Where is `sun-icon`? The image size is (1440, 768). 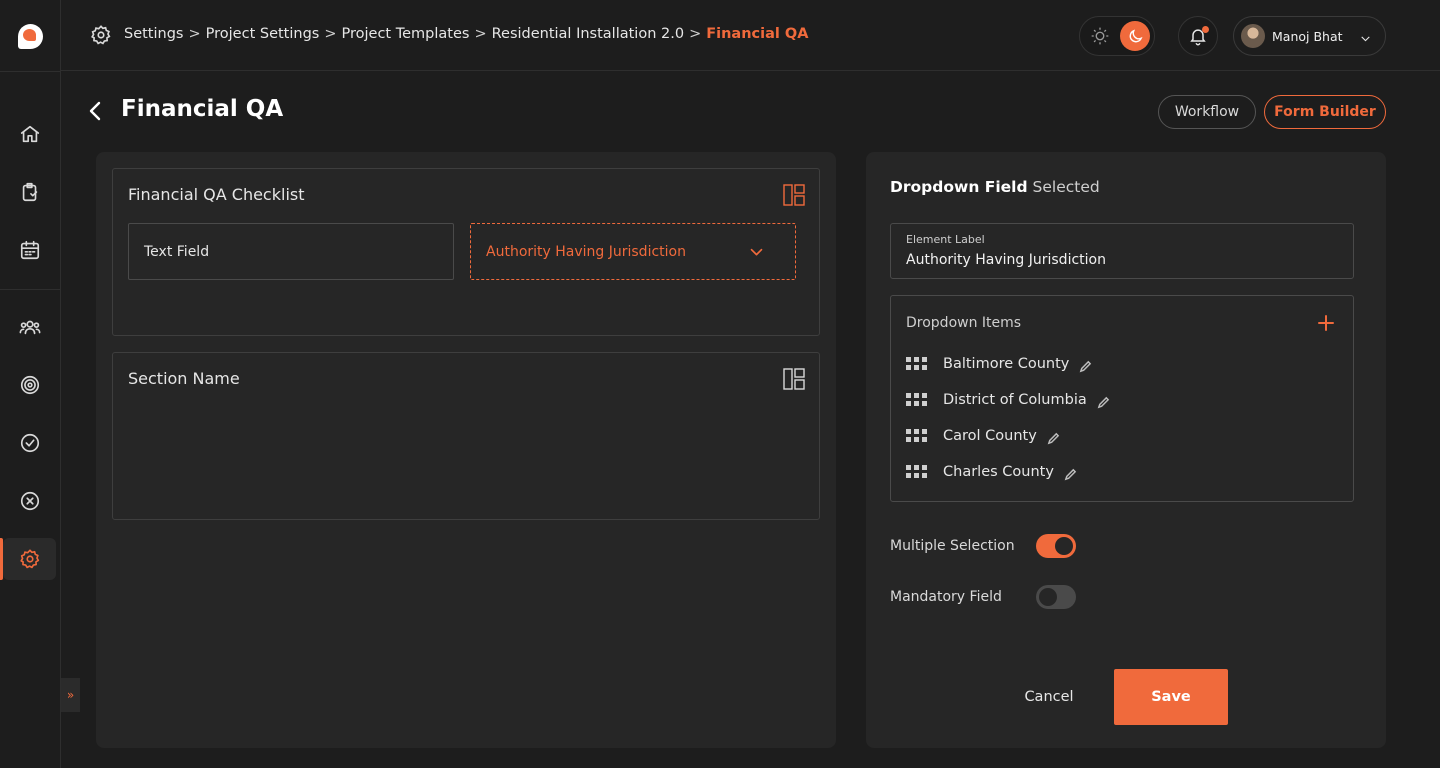 sun-icon is located at coordinates (1100, 36).